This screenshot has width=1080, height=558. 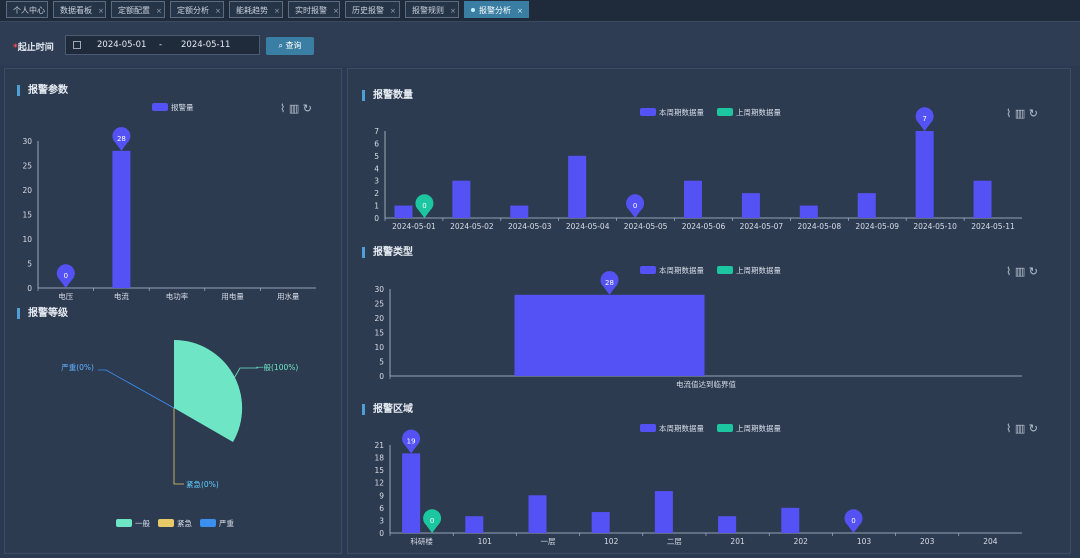 What do you see at coordinates (473, 9) in the screenshot?
I see `active-dot-icon` at bounding box center [473, 9].